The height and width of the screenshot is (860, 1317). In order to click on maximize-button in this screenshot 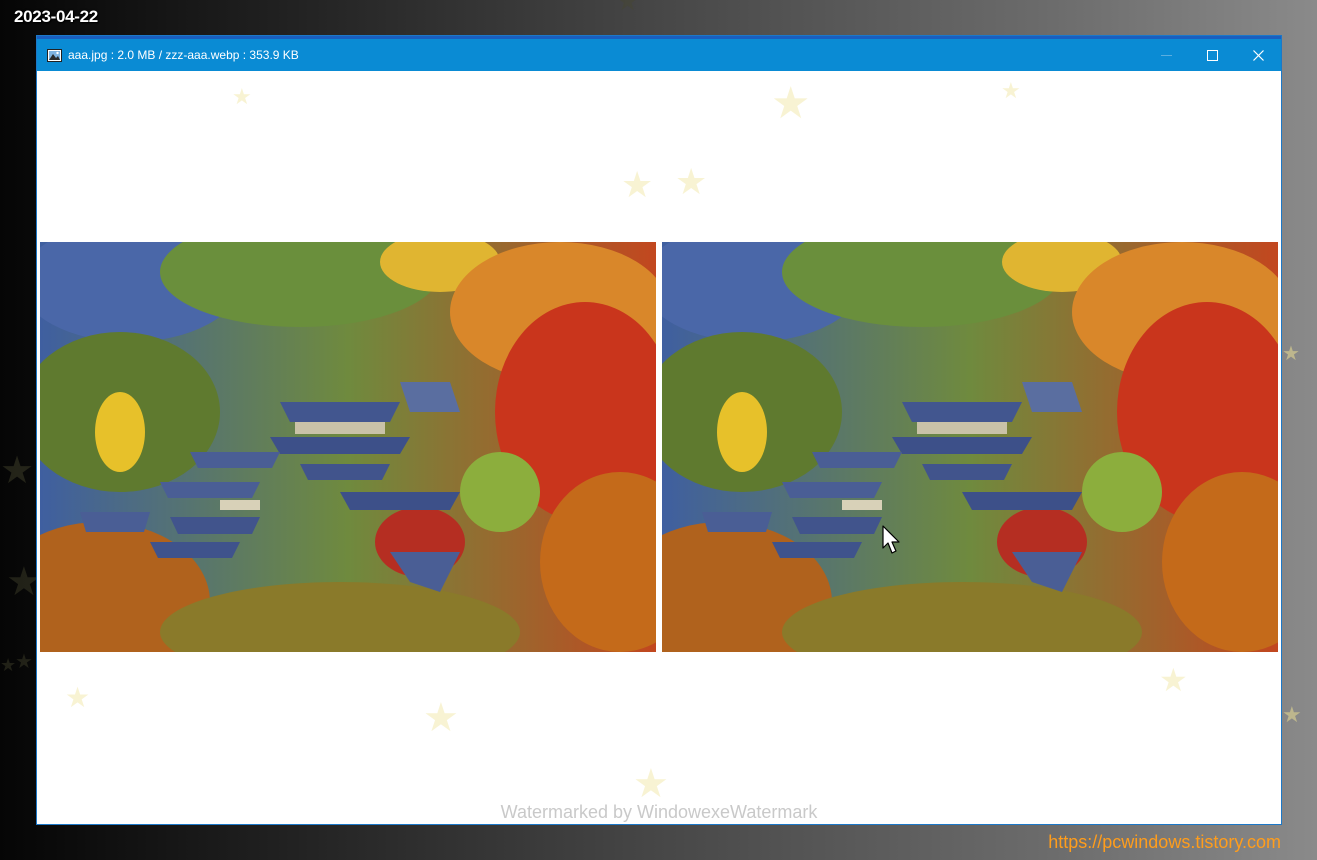, I will do `click(1212, 55)`.